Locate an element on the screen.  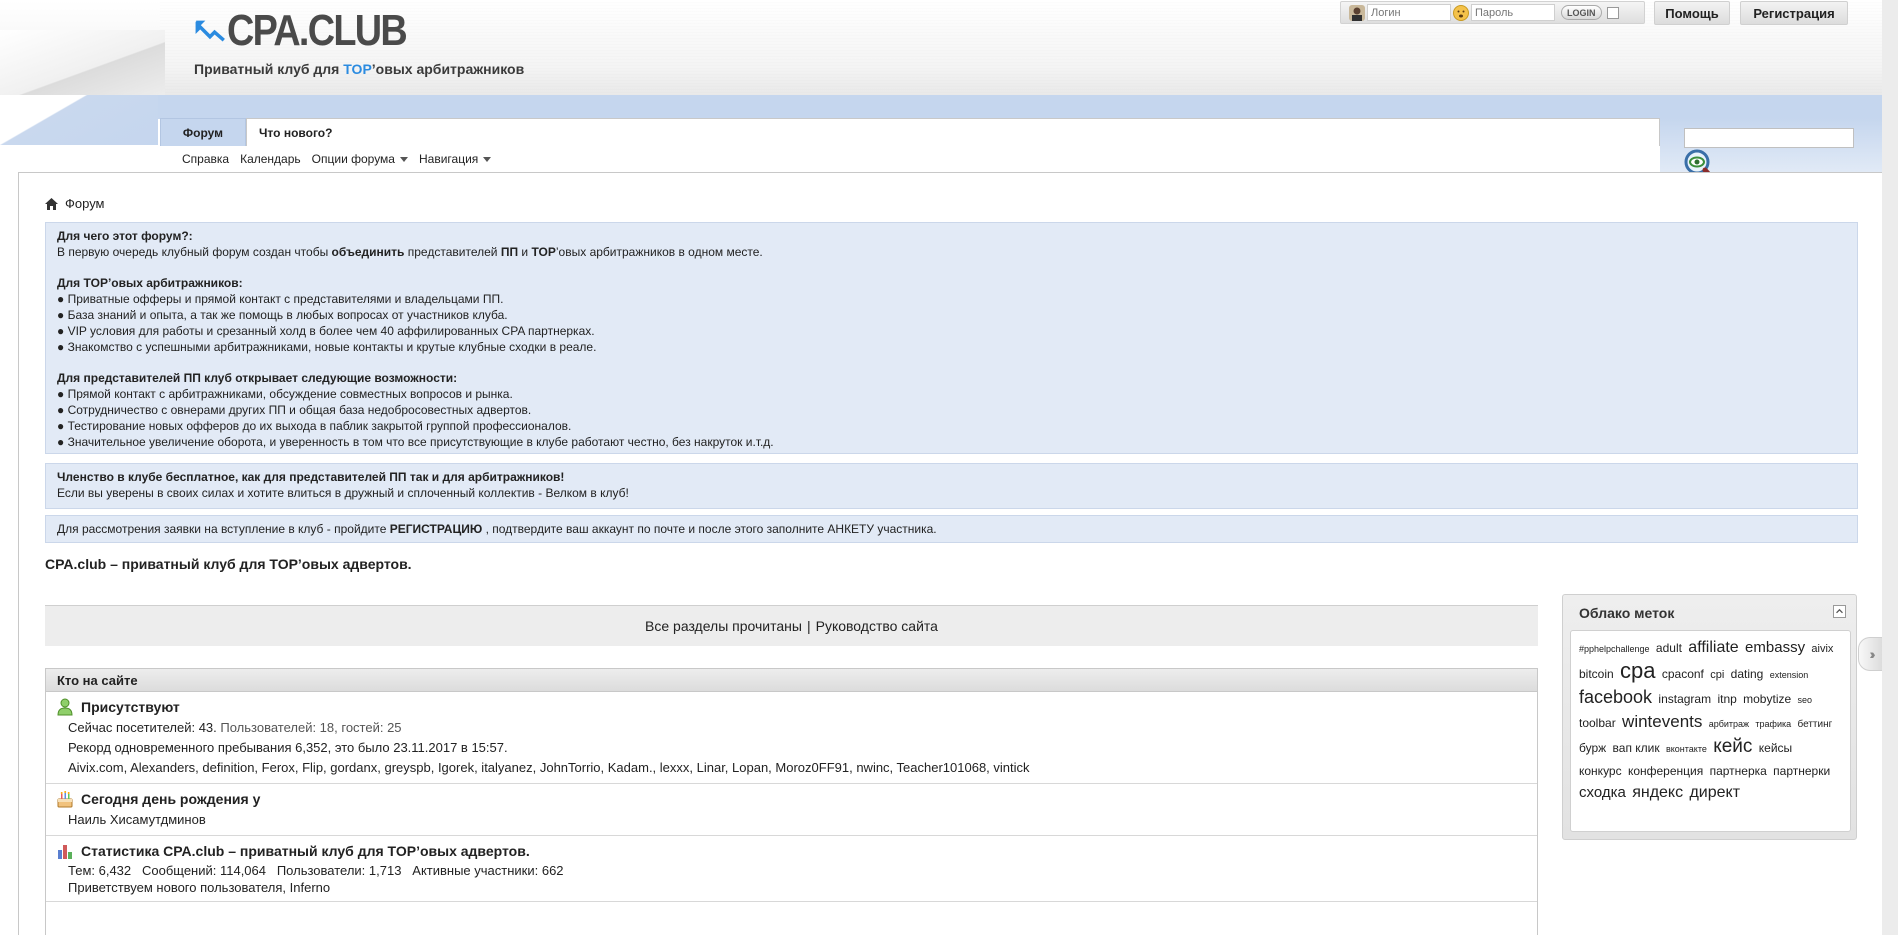
tag-link: facebook is located at coordinates (1615, 697).